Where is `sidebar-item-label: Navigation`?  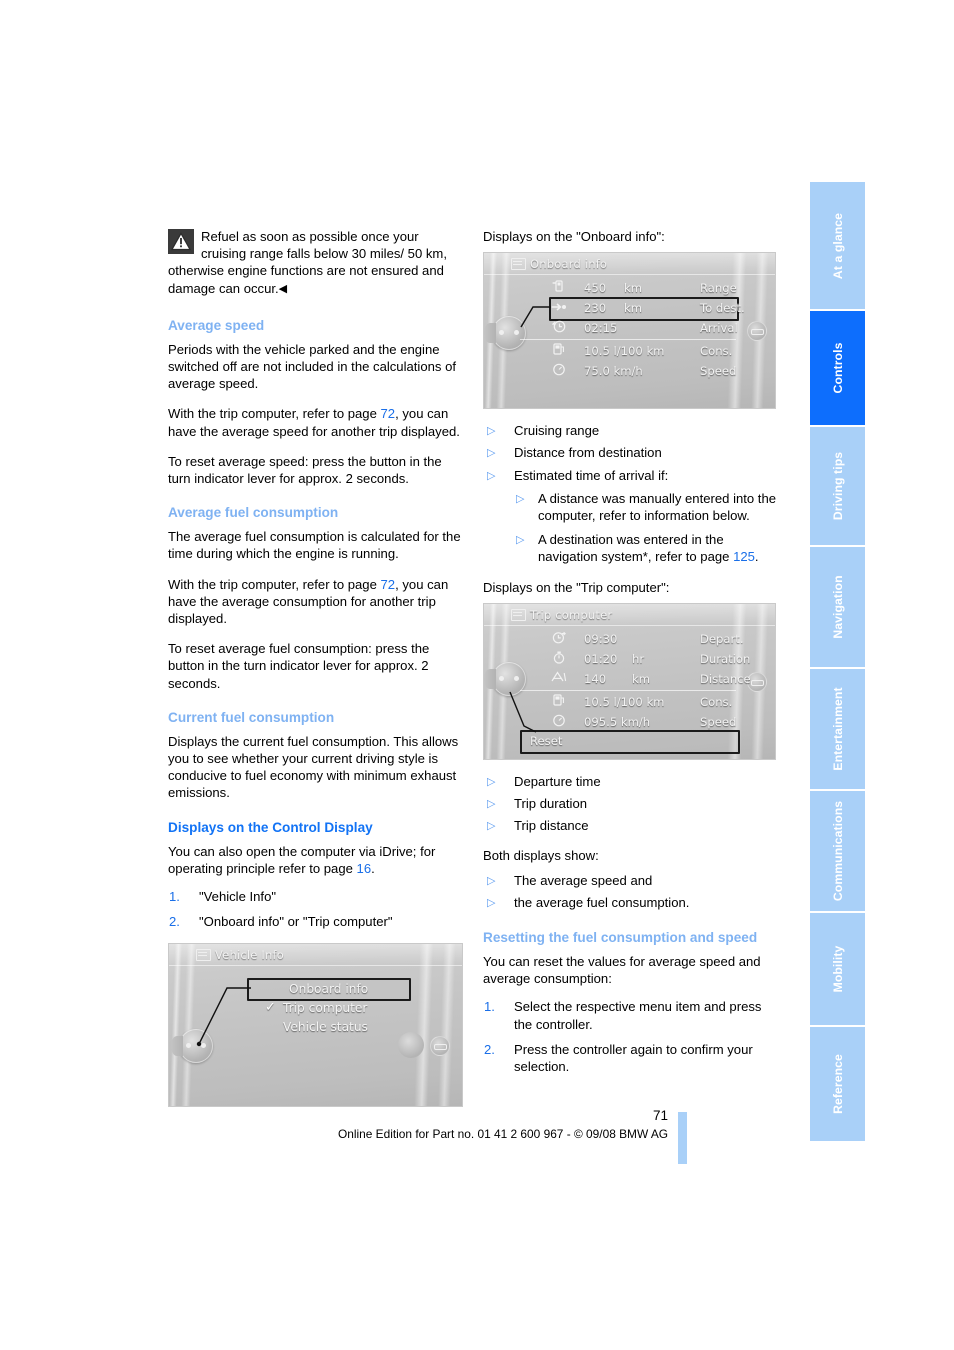 sidebar-item-label: Navigation is located at coordinates (837, 607).